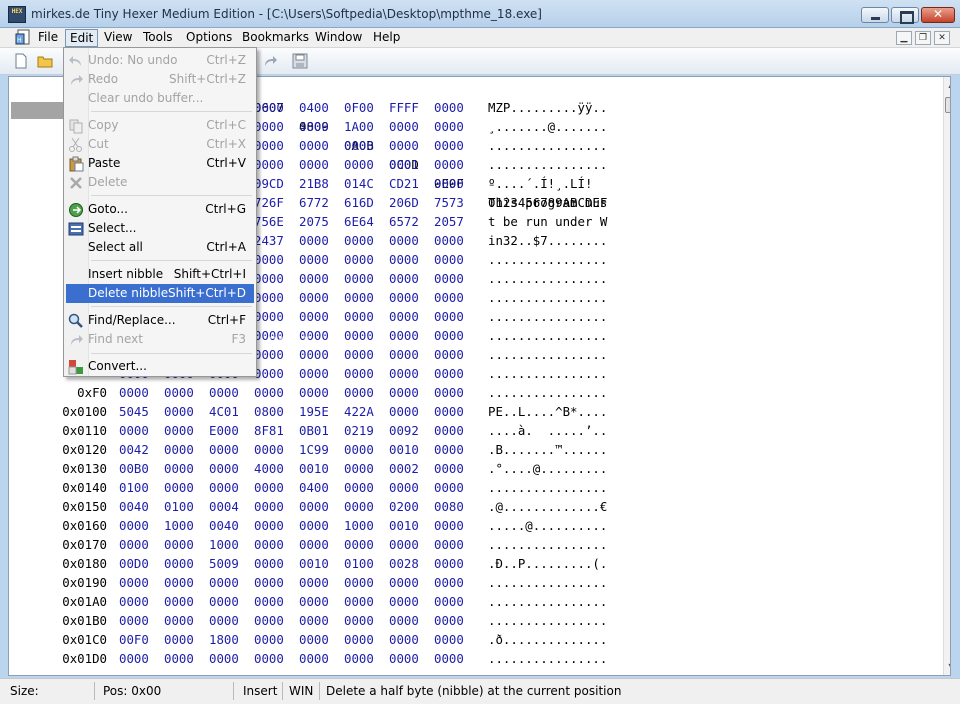 Image resolution: width=960 pixels, height=704 pixels. What do you see at coordinates (547, 107) in the screenshot?
I see `ascii-text: MZP.........ÿÿ..` at bounding box center [547, 107].